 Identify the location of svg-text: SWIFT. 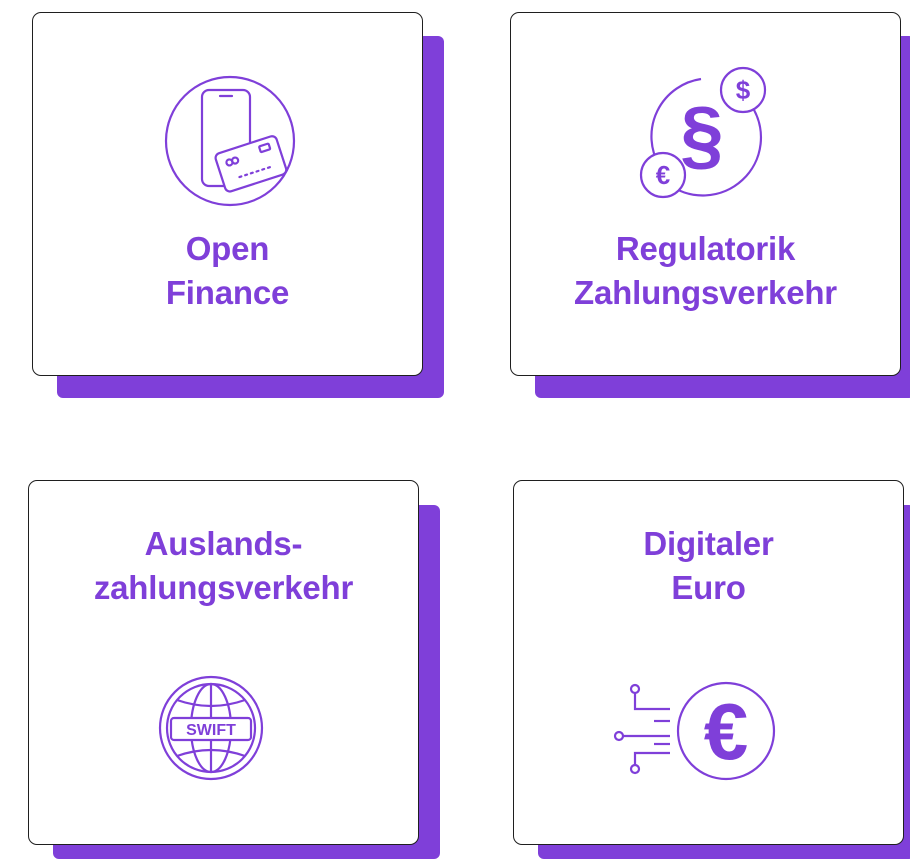
(211, 730).